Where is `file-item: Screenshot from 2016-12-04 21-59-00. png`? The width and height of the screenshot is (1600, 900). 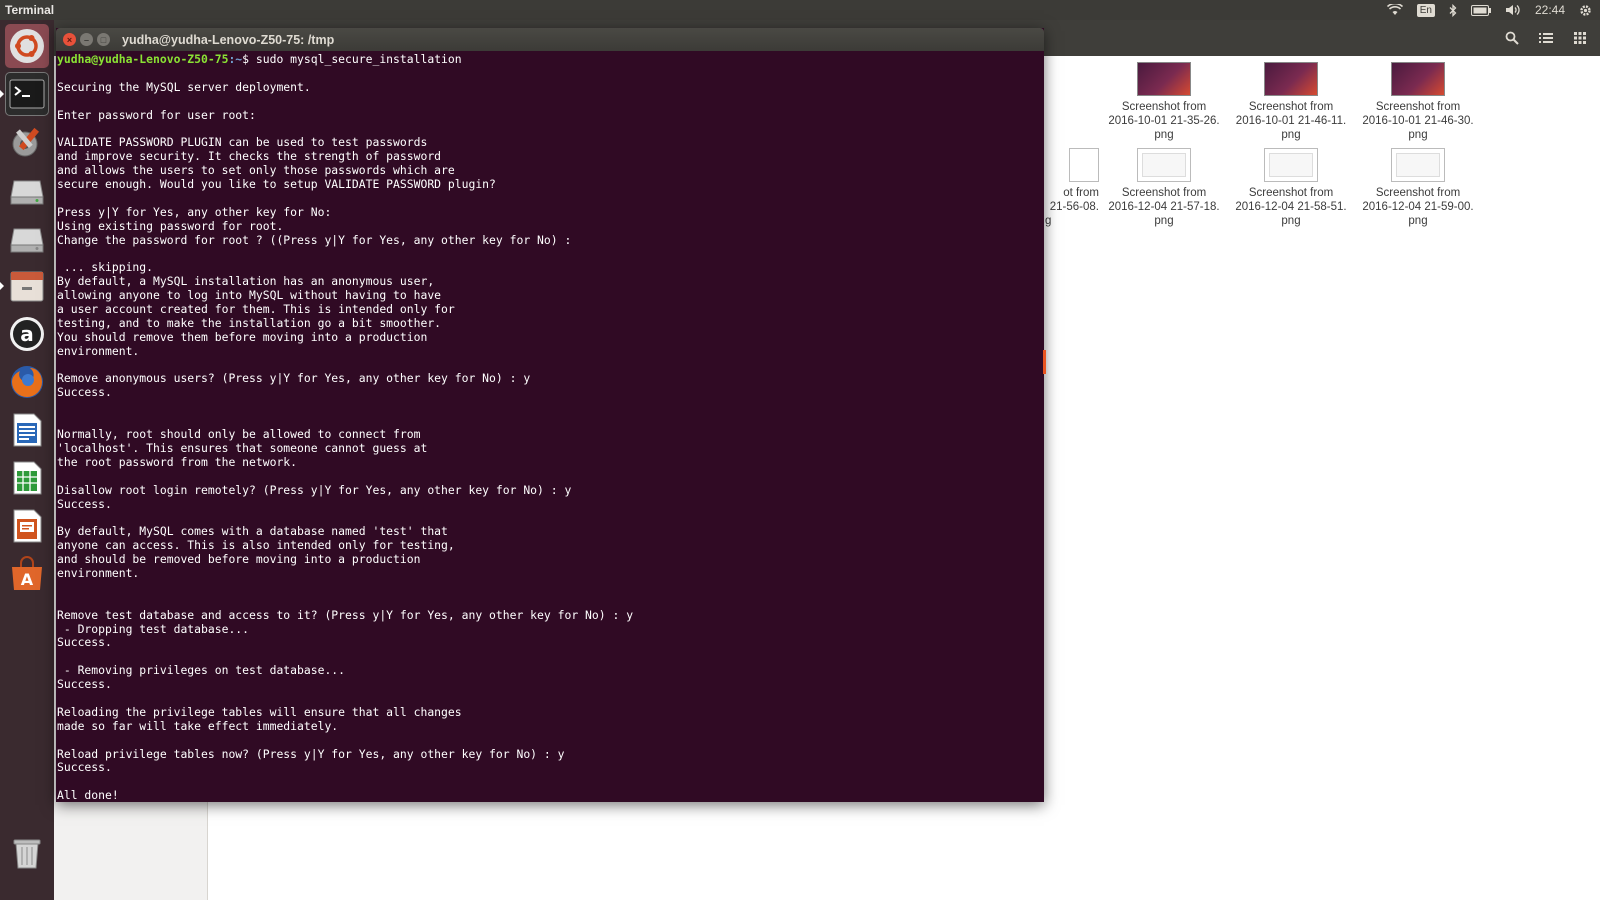
file-item: Screenshot from 2016-12-04 21-59-00. png is located at coordinates (1418, 188).